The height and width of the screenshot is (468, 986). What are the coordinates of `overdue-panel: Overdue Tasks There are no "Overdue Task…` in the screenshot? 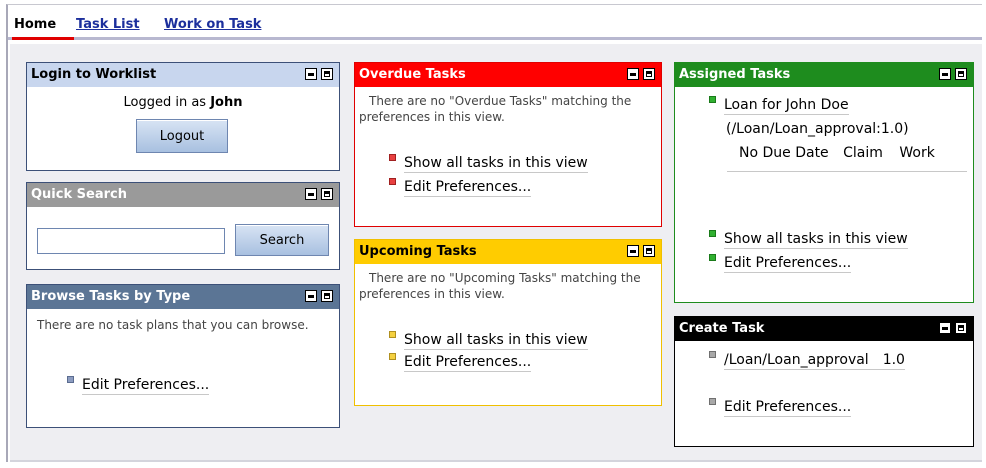 It's located at (508, 144).